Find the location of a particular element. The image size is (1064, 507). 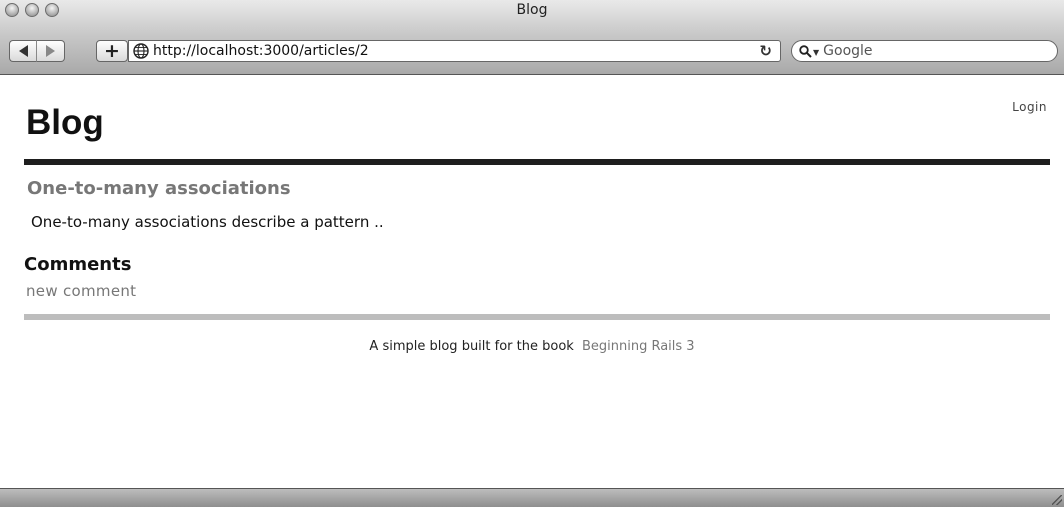

add-bookmark-button: + is located at coordinates (112, 51).